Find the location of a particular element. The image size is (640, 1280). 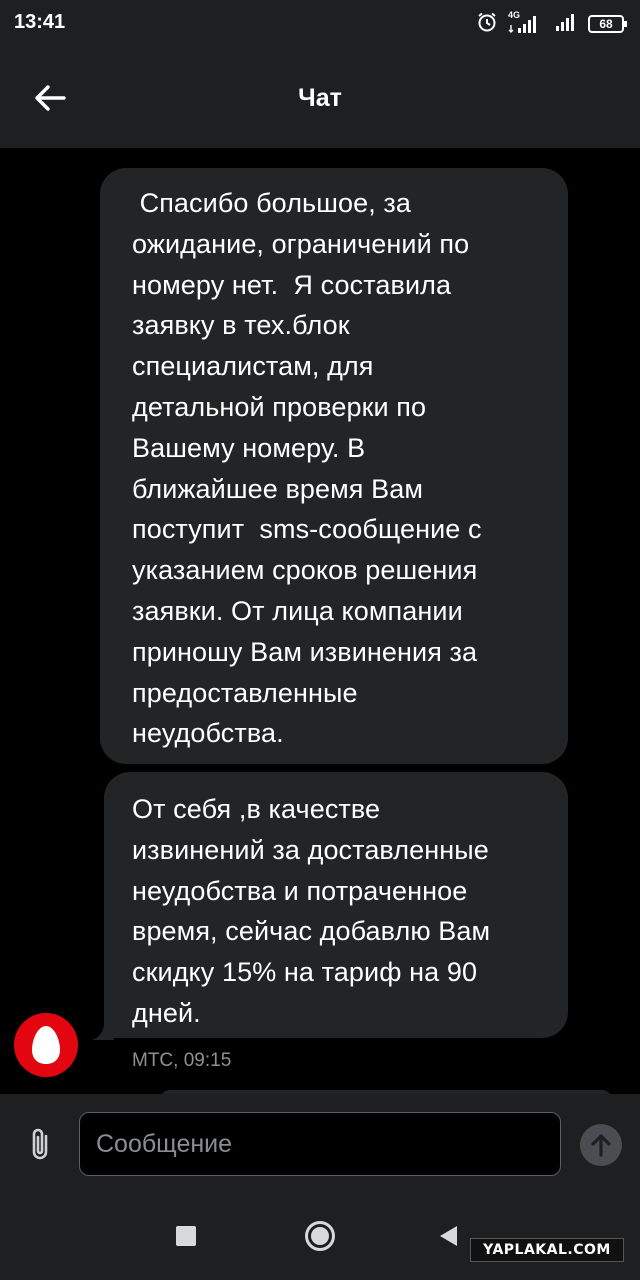

status-icons: 4G 68 is located at coordinates (552, 24).